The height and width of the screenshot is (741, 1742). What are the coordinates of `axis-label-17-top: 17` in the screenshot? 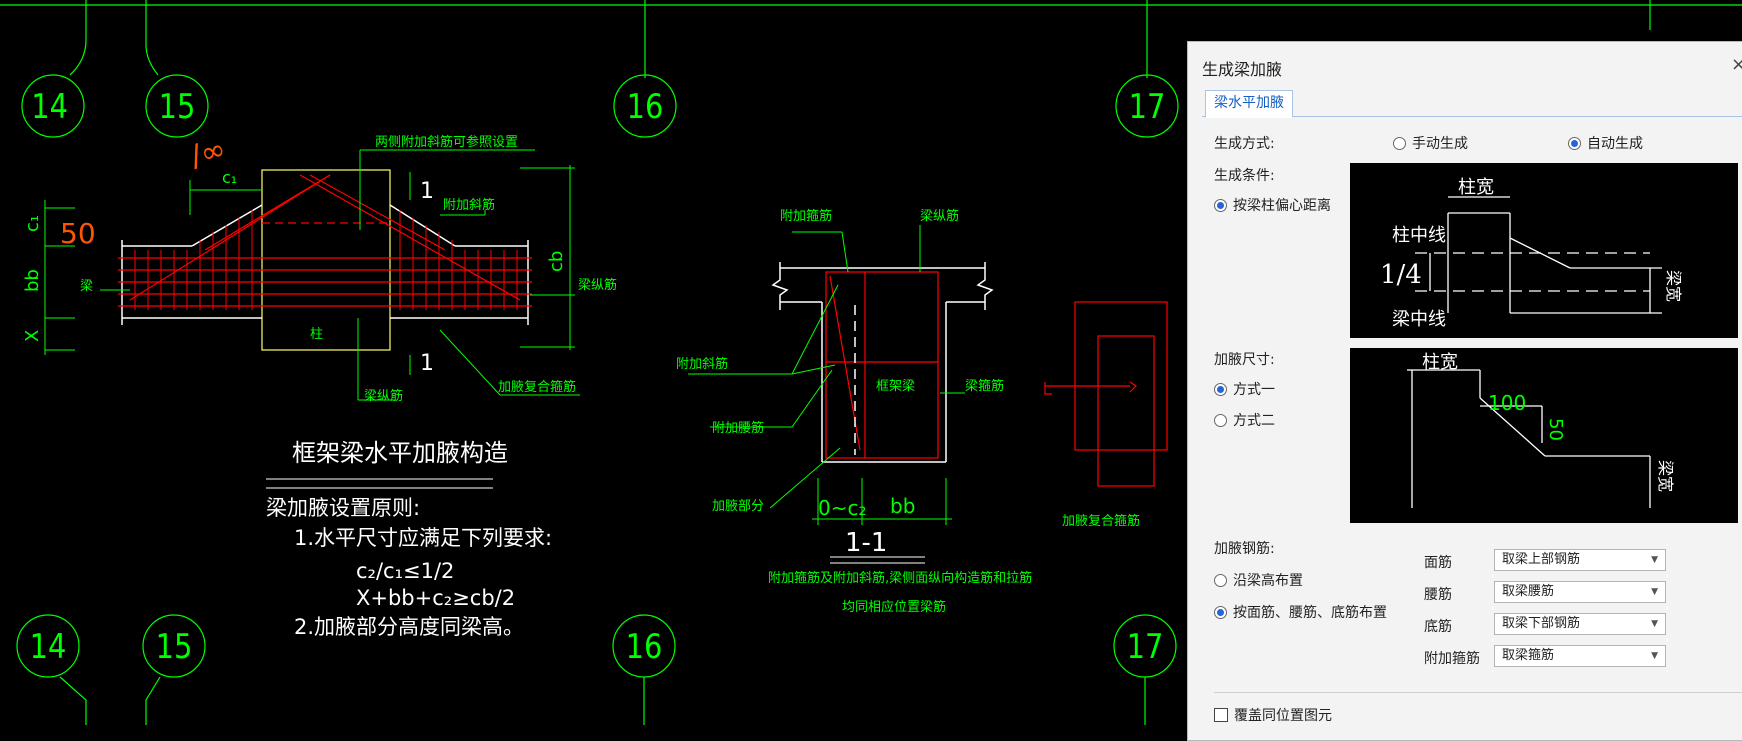 It's located at (1147, 107).